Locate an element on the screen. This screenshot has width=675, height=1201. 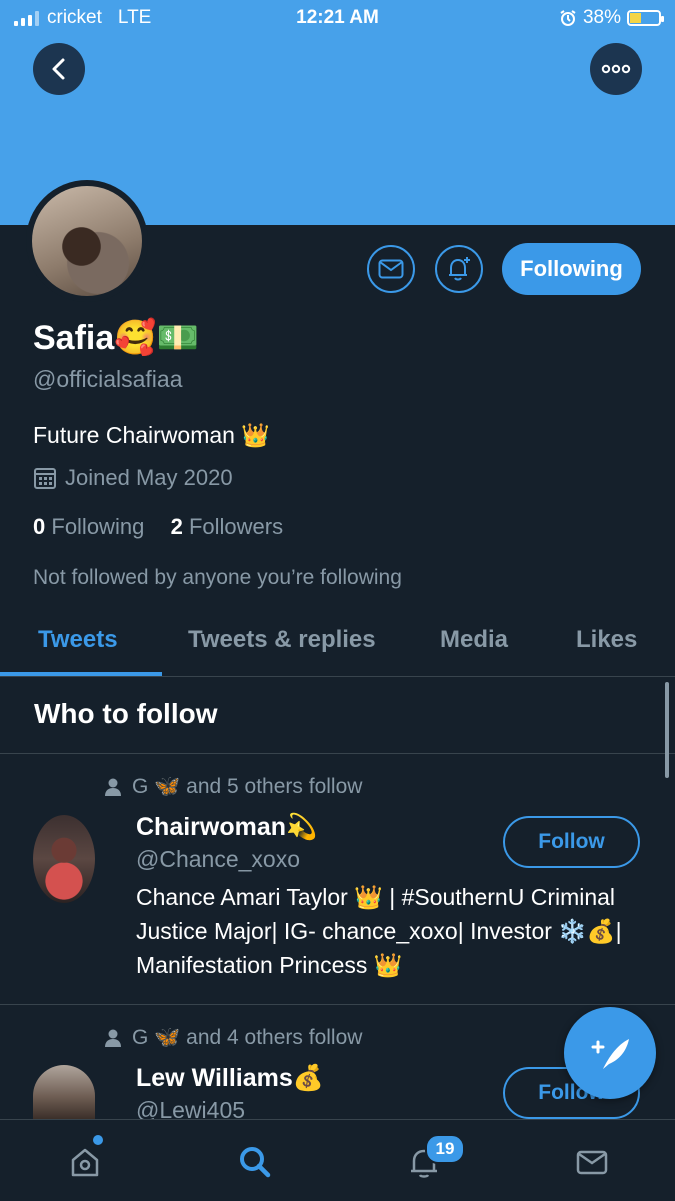
nav-home is located at coordinates (85, 1162).